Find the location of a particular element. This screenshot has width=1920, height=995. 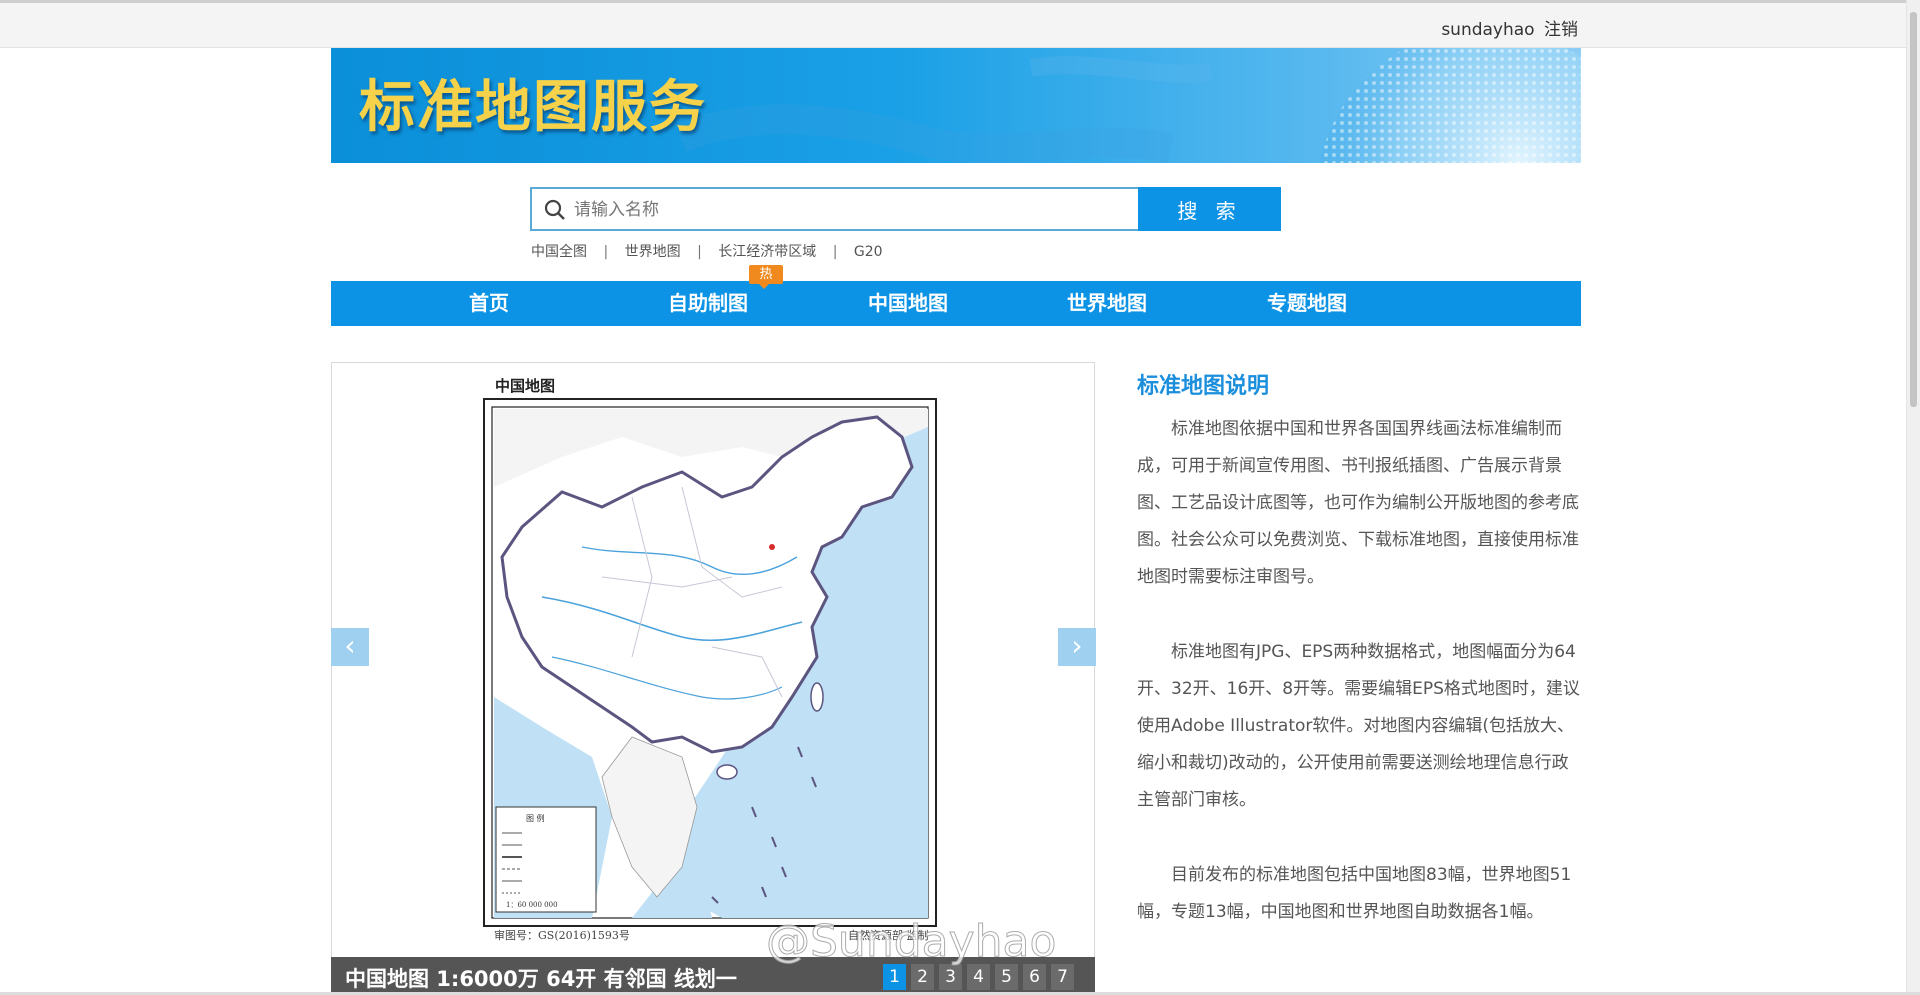

chevron-left-icon: ‹ is located at coordinates (350, 645).